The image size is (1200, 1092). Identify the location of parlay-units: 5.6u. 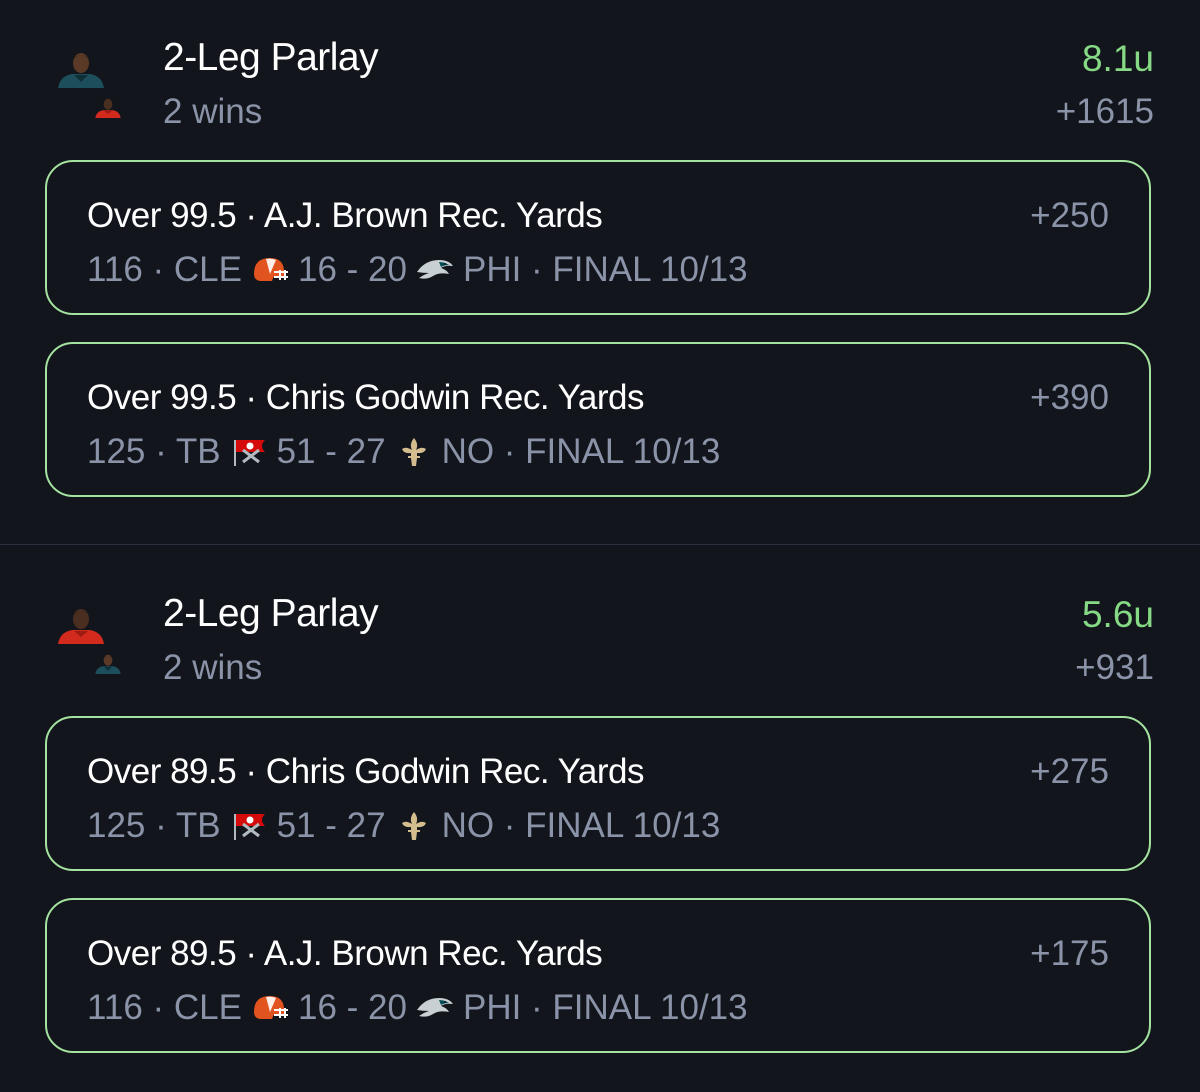
(1117, 614).